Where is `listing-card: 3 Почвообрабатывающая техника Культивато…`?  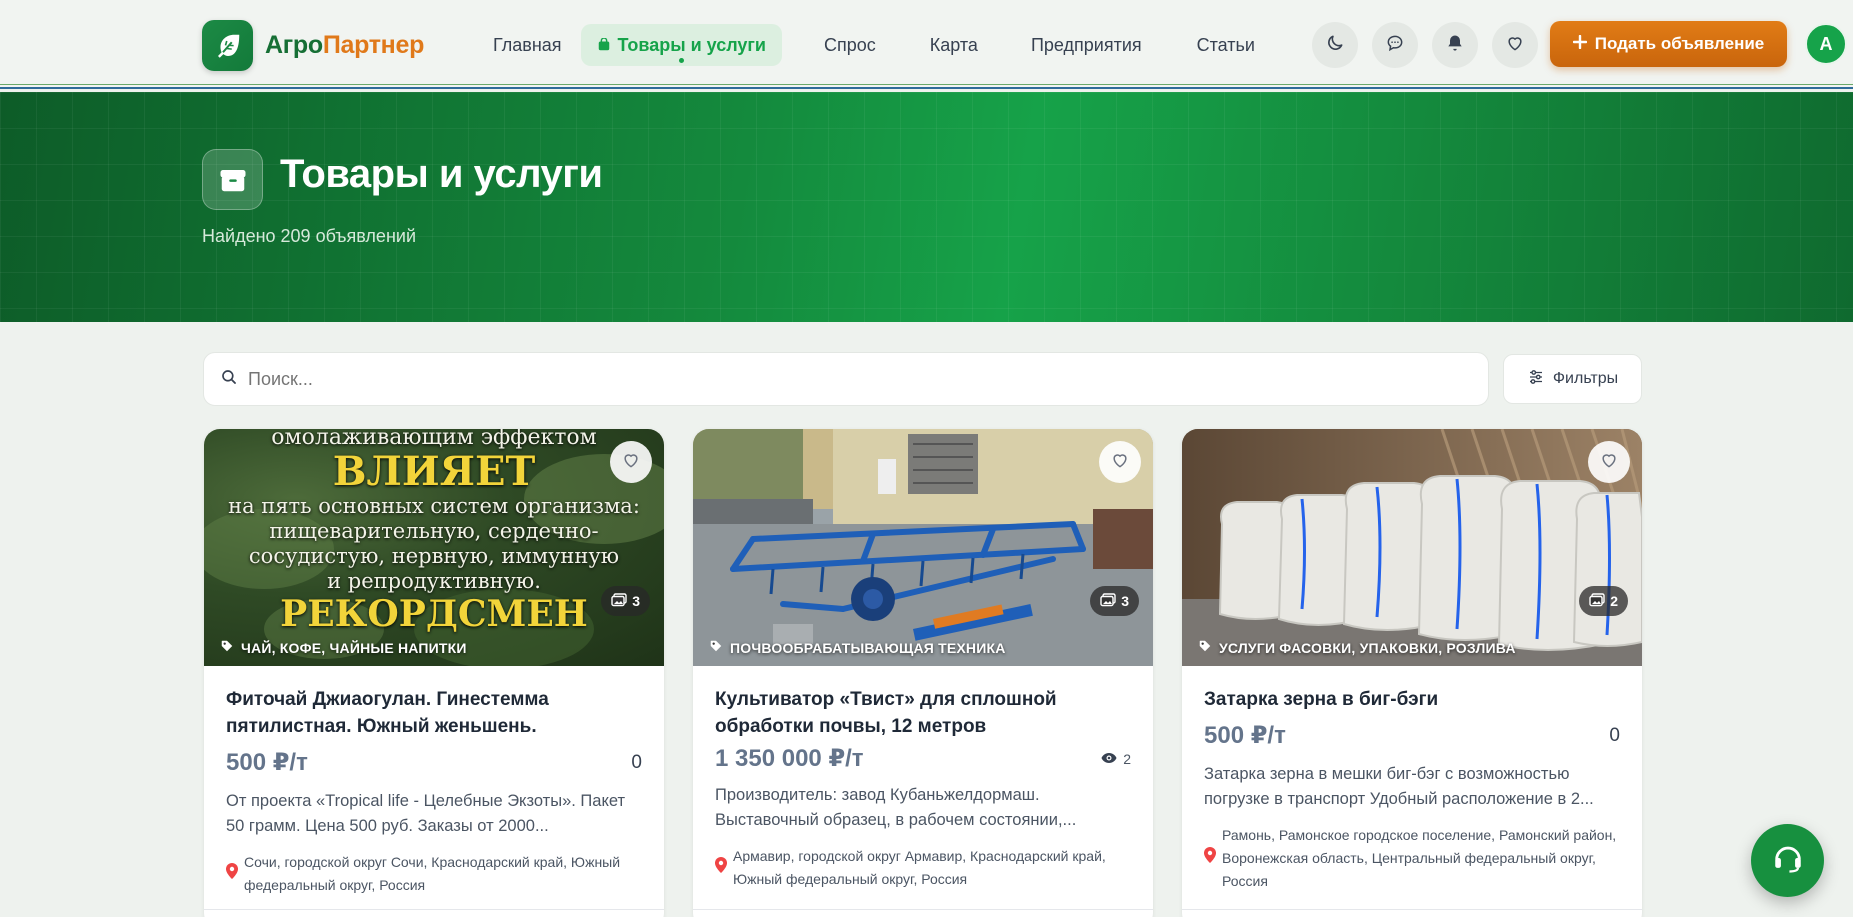 listing-card: 3 Почвообрабатывающая техника Культивато… is located at coordinates (923, 673).